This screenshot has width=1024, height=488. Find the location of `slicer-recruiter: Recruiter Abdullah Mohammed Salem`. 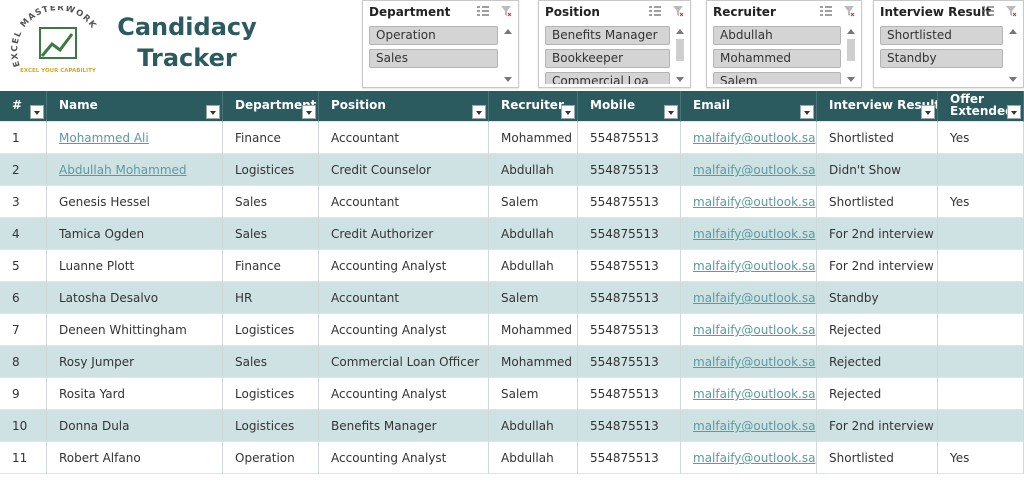

slicer-recruiter: Recruiter Abdullah Mohammed Salem is located at coordinates (784, 44).